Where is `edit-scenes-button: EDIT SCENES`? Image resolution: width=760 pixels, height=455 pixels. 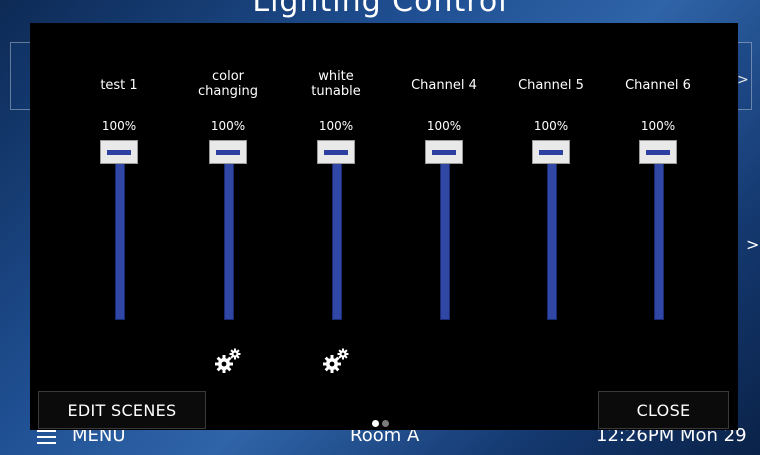
edit-scenes-button: EDIT SCENES is located at coordinates (122, 410).